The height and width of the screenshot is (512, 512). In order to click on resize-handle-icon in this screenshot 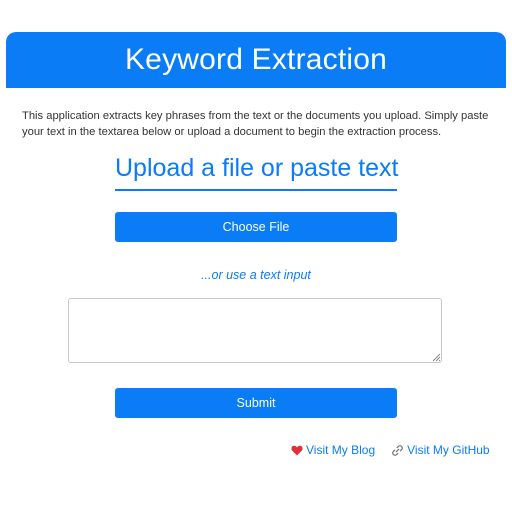, I will do `click(436, 357)`.